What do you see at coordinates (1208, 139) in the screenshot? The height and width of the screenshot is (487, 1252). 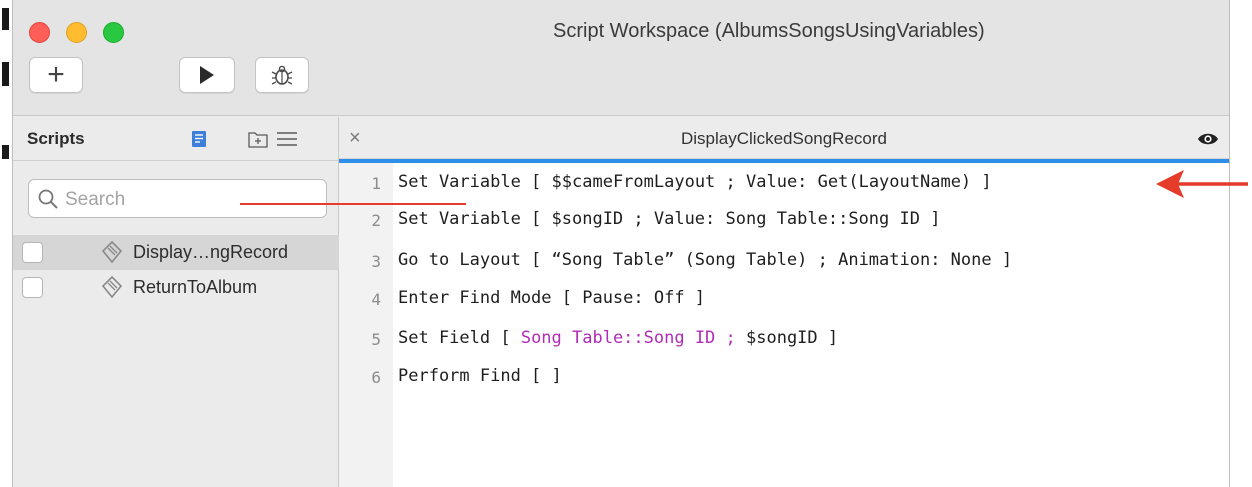 I see `eye-icon` at bounding box center [1208, 139].